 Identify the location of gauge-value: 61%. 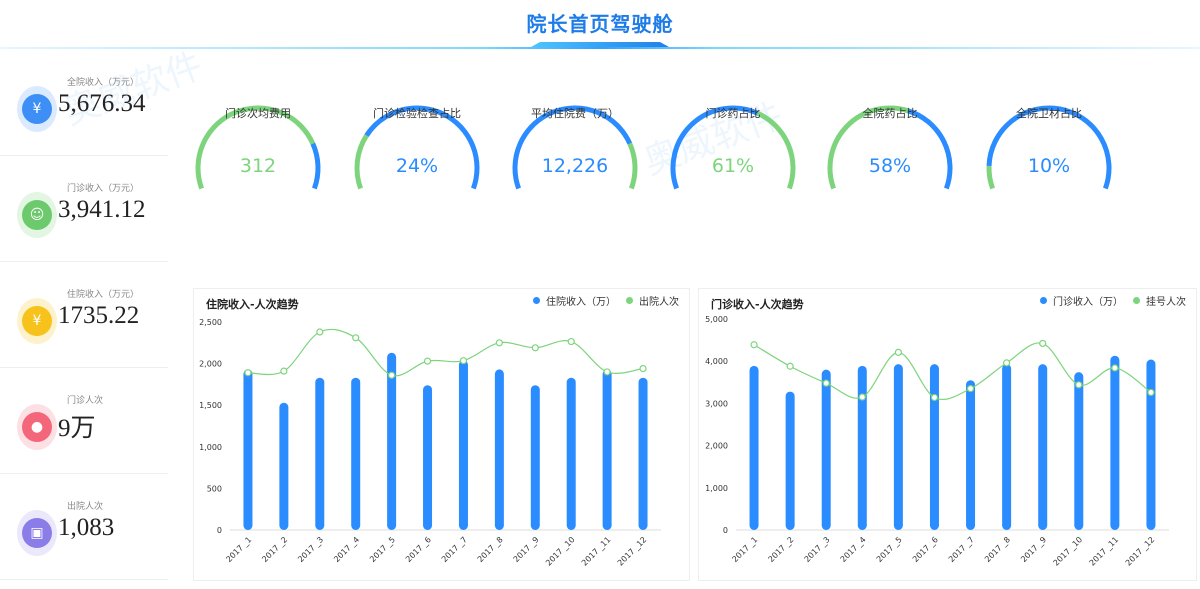
(733, 166).